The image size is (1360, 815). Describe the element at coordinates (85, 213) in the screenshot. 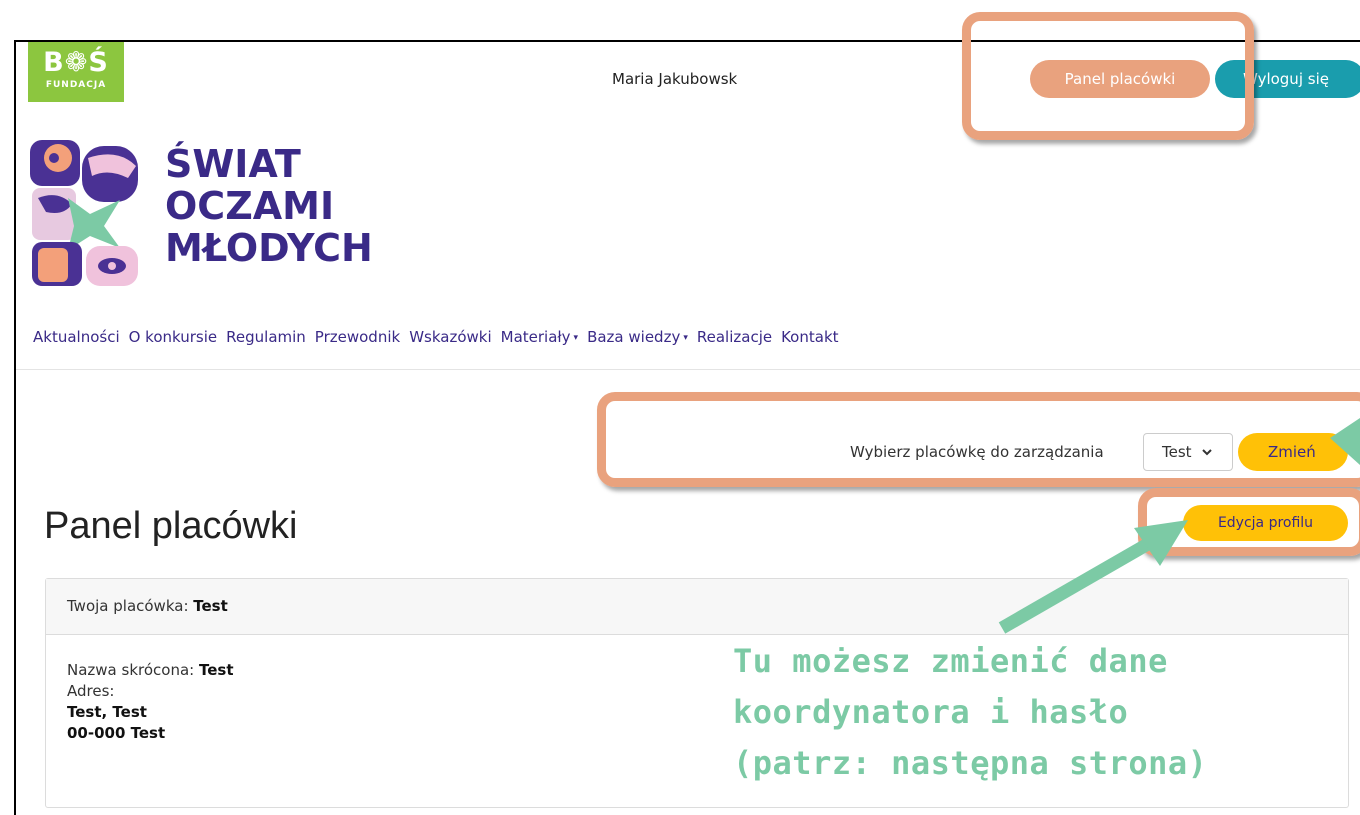

I see `faces-logo-icon` at that location.